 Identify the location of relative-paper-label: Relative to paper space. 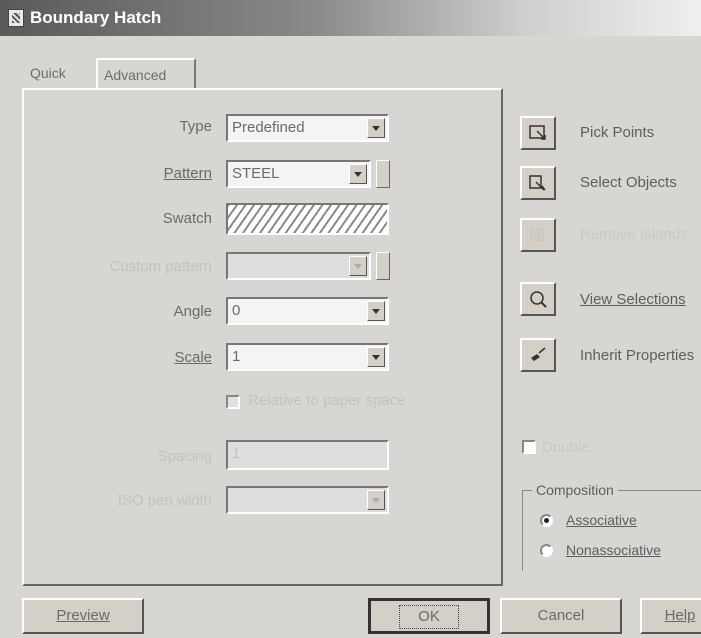
(327, 400).